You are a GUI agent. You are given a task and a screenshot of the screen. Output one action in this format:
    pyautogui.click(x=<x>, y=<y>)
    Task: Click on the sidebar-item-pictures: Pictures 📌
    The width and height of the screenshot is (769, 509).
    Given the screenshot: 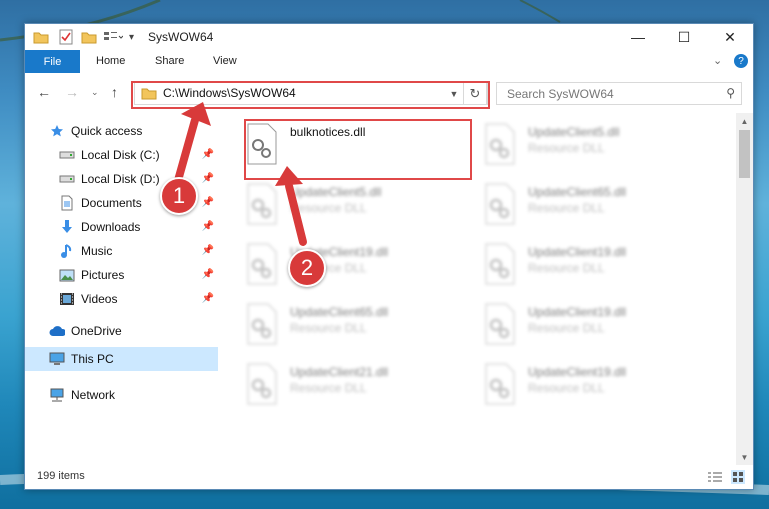 What is the action you would take?
    pyautogui.click(x=121, y=275)
    